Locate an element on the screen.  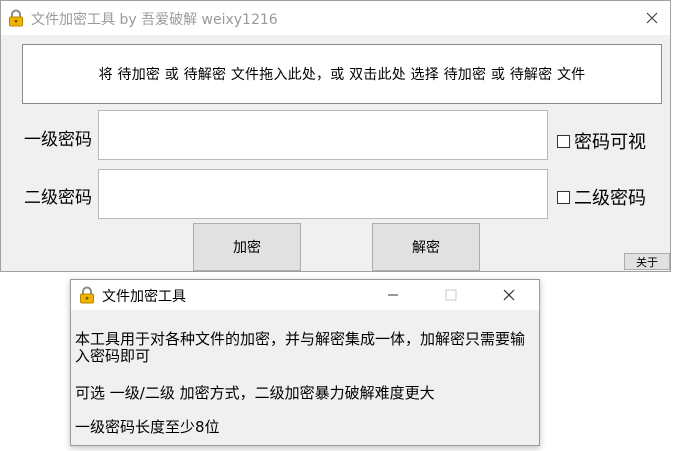
show-password-label: 密码可视 is located at coordinates (610, 142).